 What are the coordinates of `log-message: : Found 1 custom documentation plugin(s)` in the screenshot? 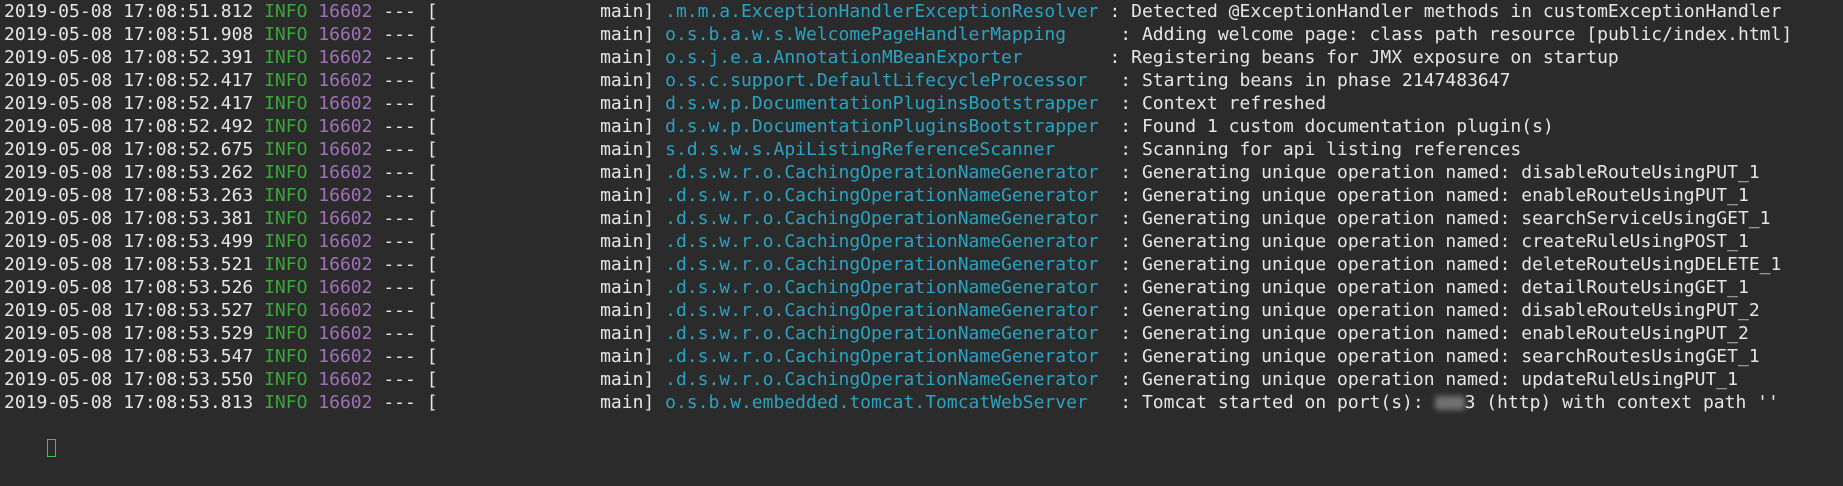 It's located at (1337, 126).